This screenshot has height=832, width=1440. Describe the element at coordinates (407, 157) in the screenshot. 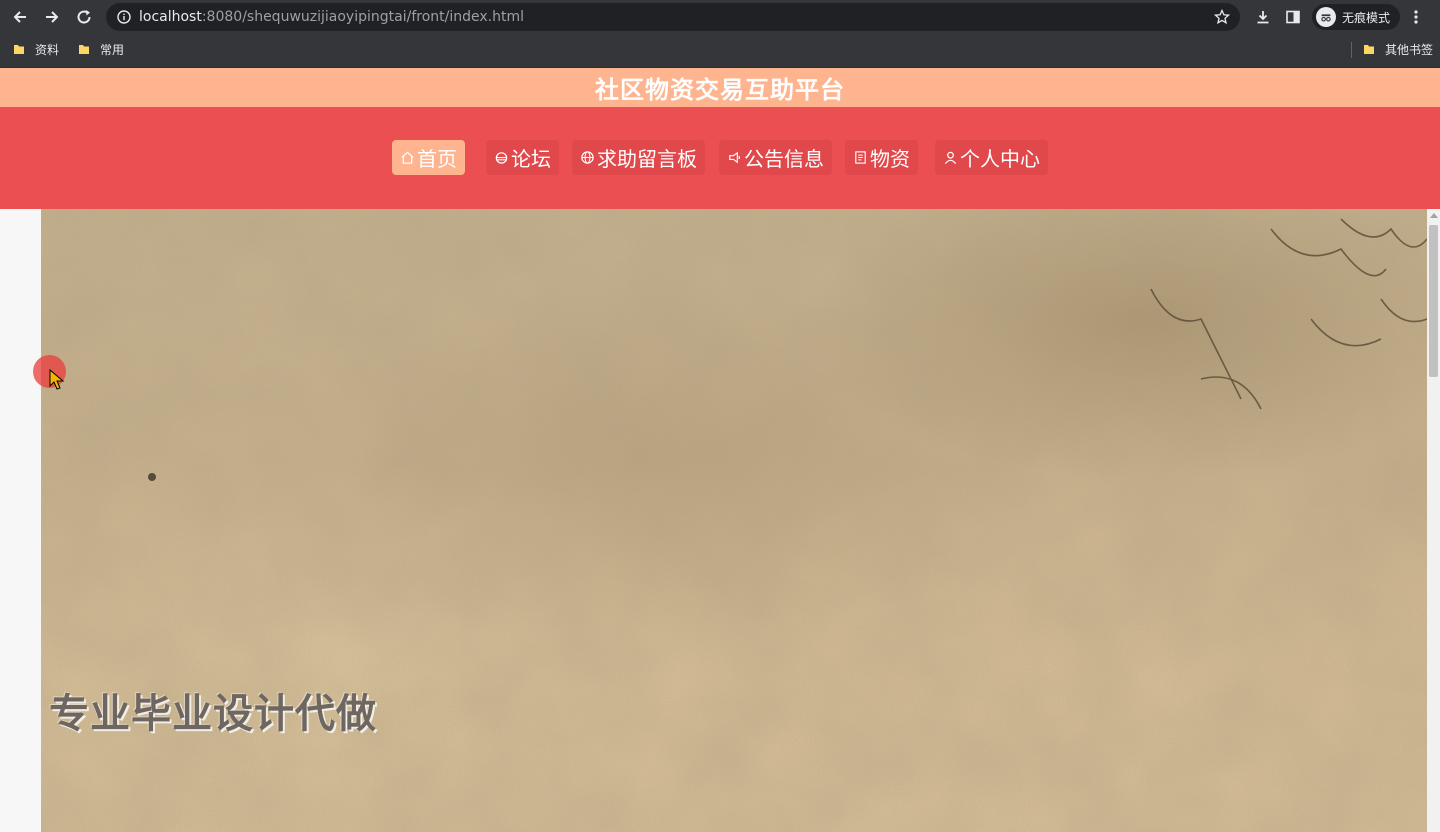

I see `home-icon` at that location.